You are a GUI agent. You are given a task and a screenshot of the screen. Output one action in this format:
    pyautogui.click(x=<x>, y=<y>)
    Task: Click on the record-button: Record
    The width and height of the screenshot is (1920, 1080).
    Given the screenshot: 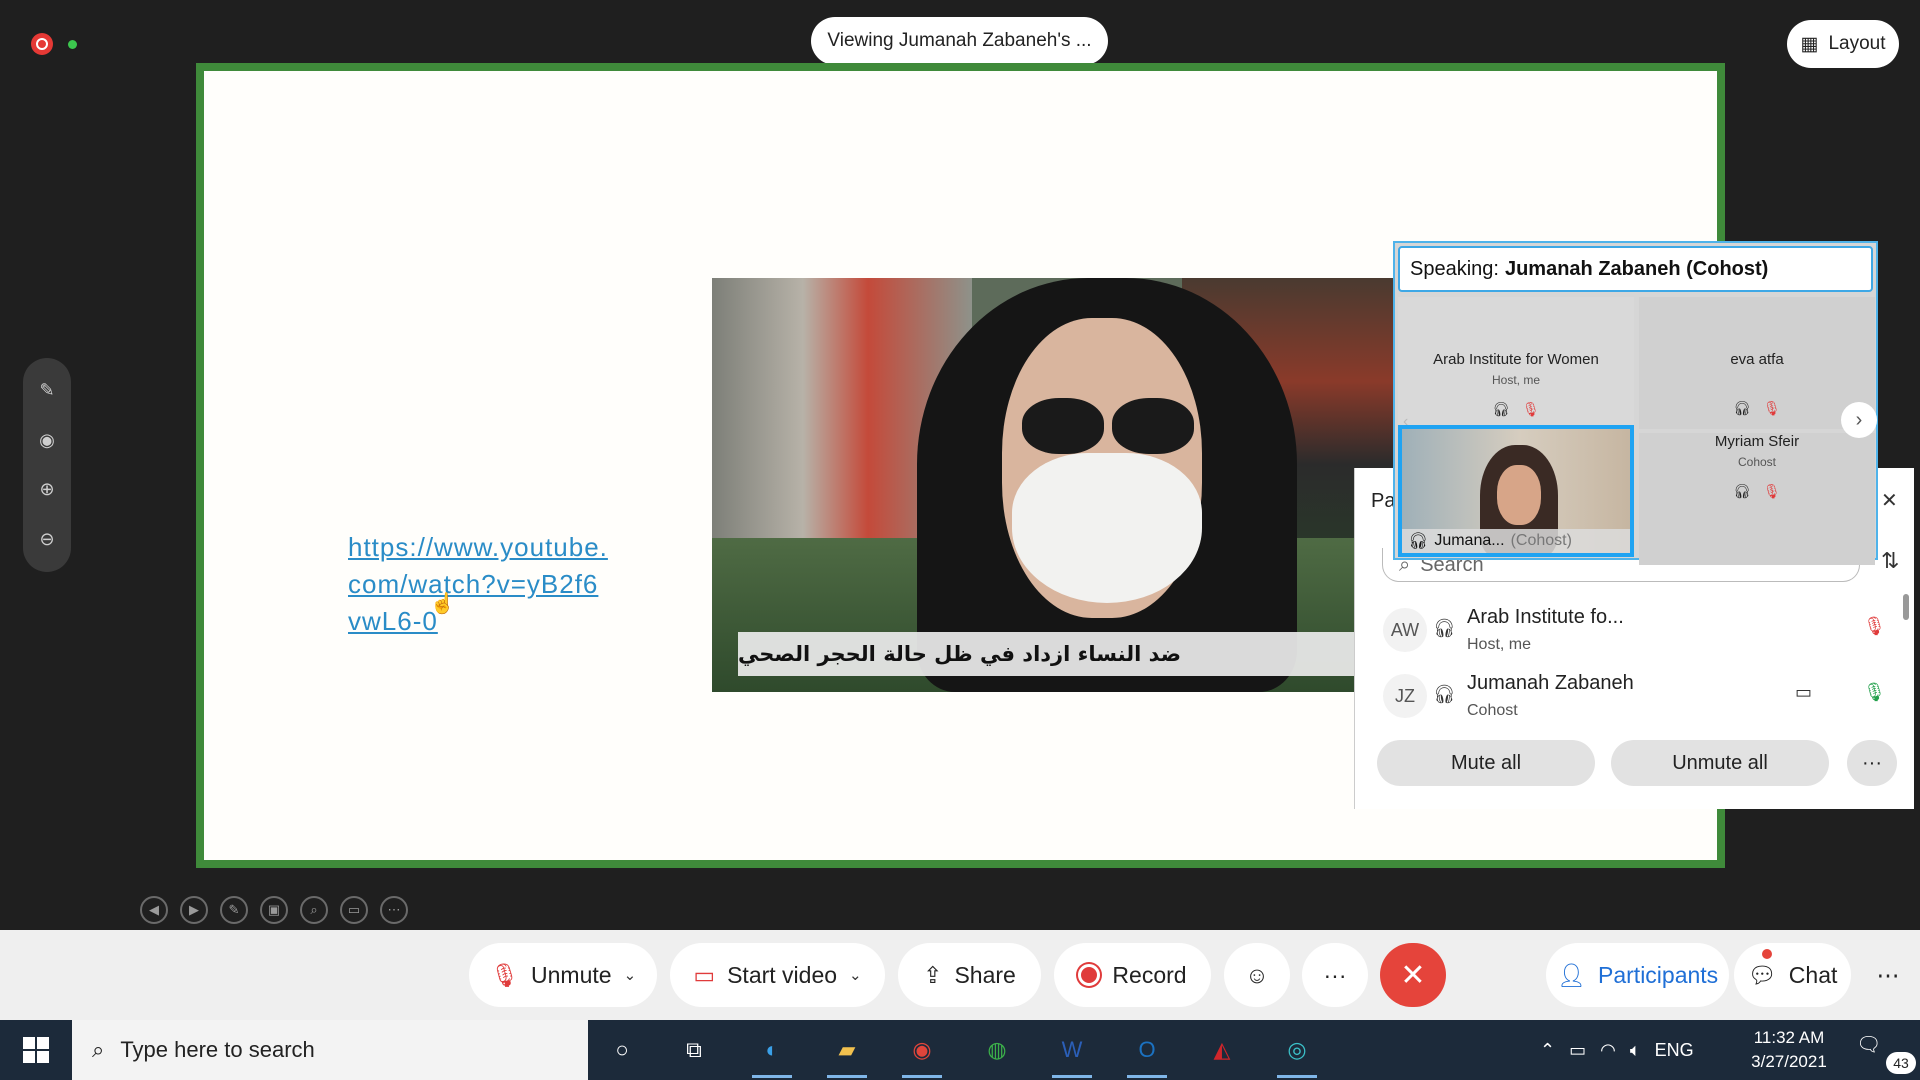 What is the action you would take?
    pyautogui.click(x=1132, y=975)
    